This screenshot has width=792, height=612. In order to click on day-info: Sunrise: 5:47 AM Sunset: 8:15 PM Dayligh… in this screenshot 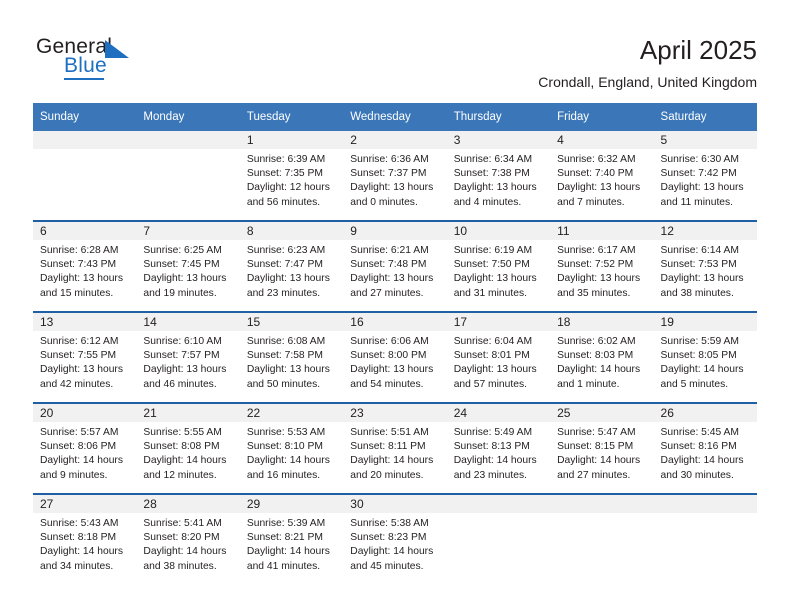, I will do `click(601, 452)`.